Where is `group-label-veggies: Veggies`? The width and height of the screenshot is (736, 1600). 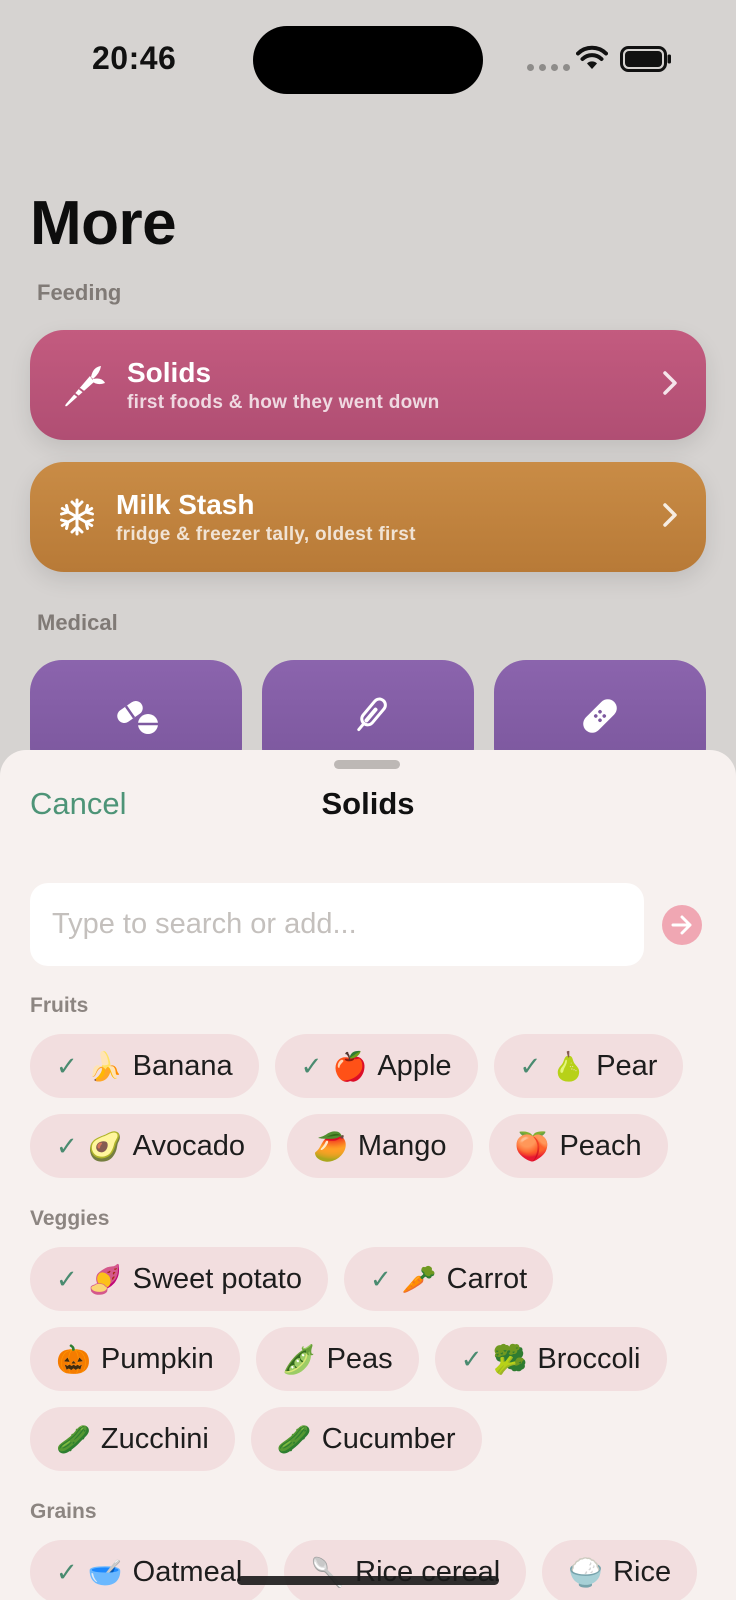
group-label-veggies: Veggies is located at coordinates (70, 1218).